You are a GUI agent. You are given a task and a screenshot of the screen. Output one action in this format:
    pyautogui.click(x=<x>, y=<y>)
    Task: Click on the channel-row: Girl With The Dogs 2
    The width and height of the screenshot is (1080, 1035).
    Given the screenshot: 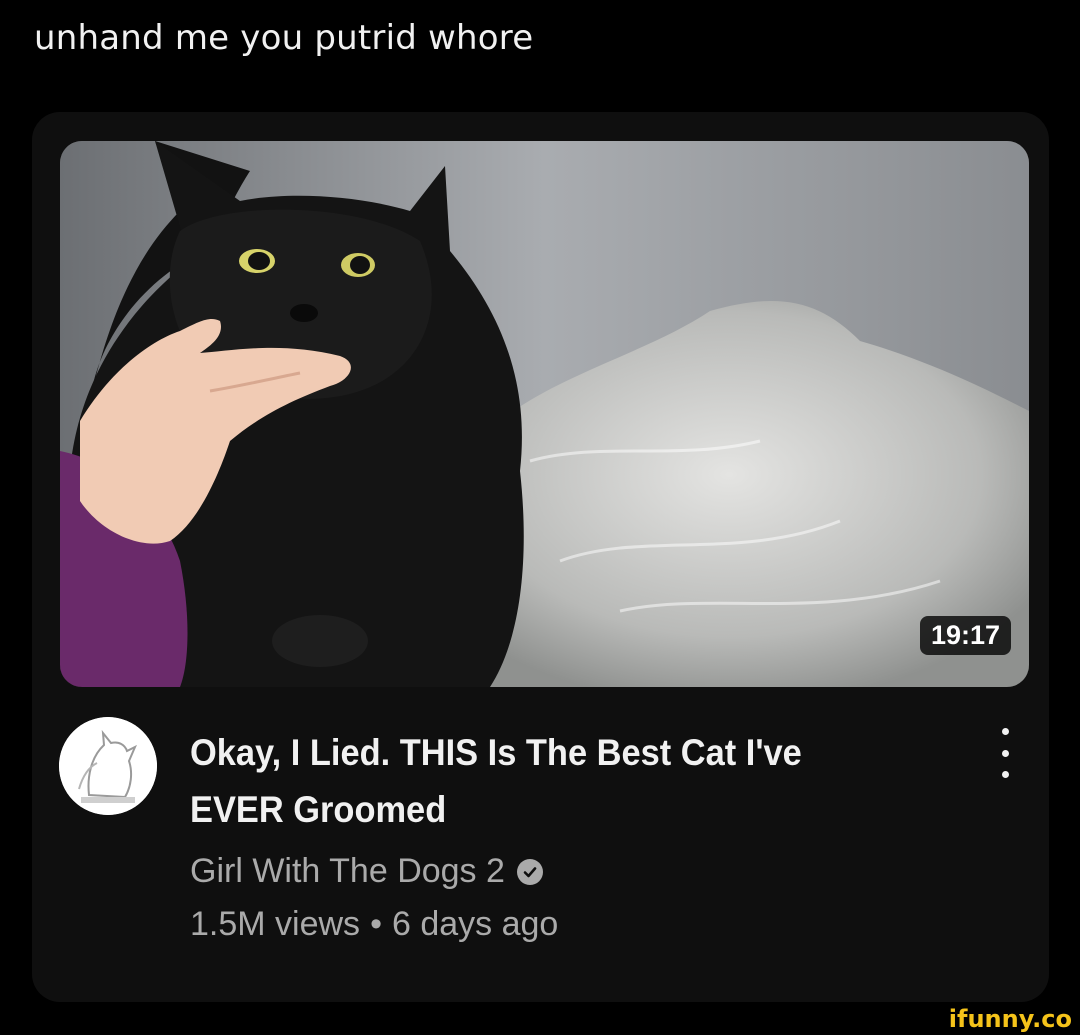 What is the action you would take?
    pyautogui.click(x=366, y=871)
    